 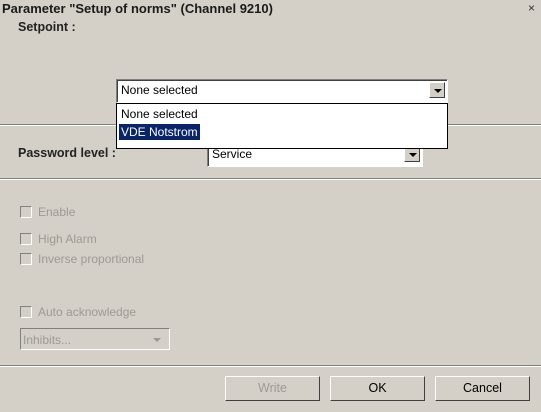 What do you see at coordinates (26, 312) in the screenshot?
I see `auto-acknowledge-checkbox` at bounding box center [26, 312].